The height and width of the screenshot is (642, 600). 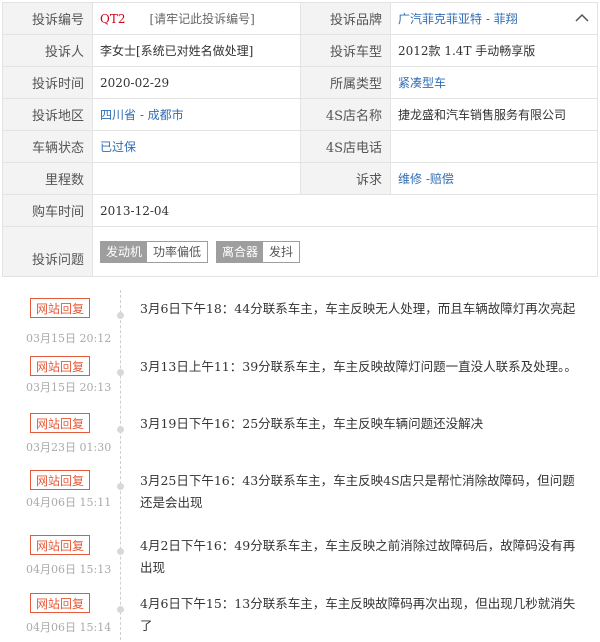 I want to click on vehicle-status-label: 车辆状态, so click(x=48, y=146).